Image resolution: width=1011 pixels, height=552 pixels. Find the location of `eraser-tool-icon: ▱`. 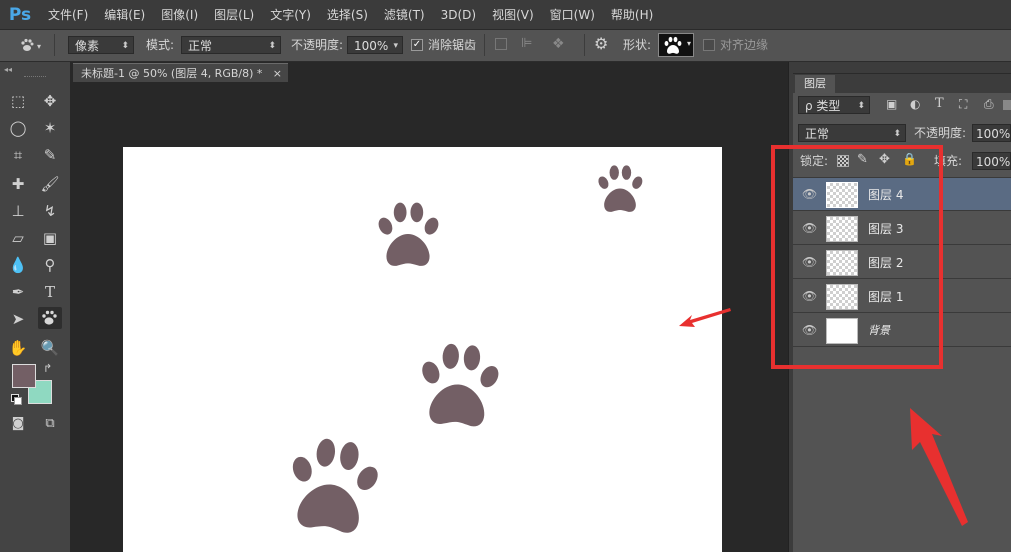

eraser-tool-icon: ▱ is located at coordinates (18, 238).